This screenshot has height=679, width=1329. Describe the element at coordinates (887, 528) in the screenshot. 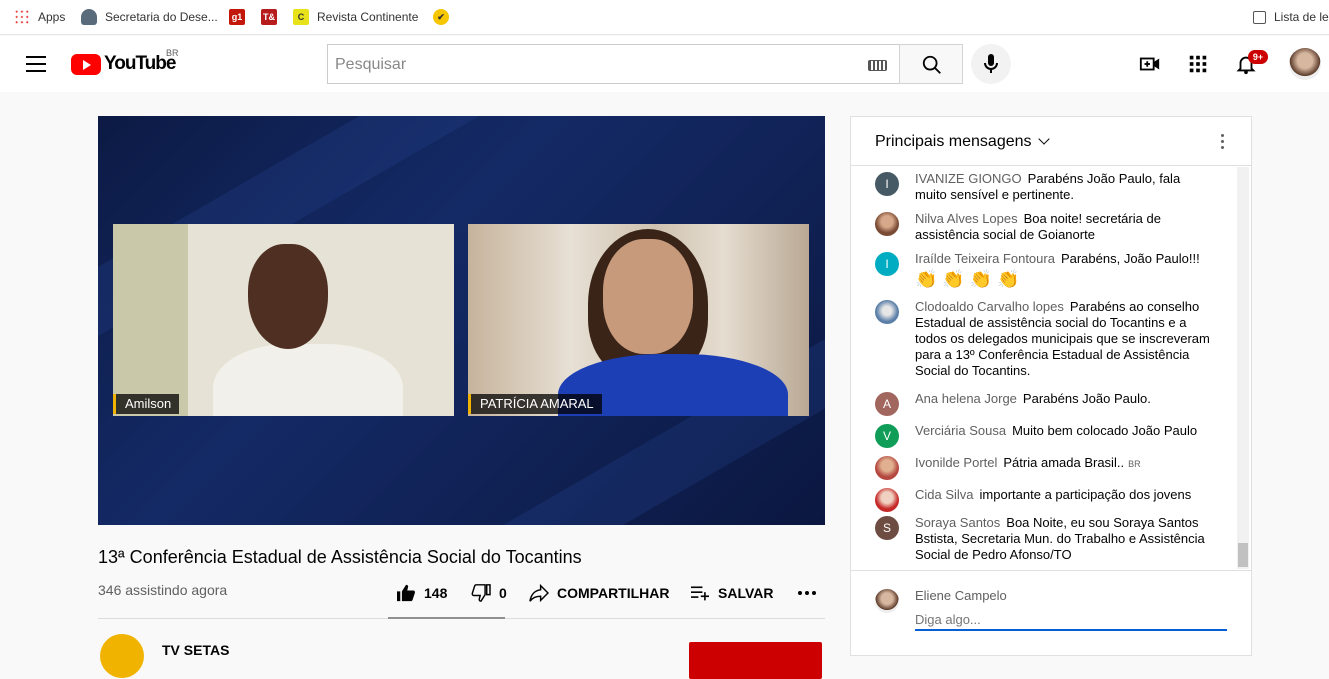

I see `author-avatar: S` at that location.